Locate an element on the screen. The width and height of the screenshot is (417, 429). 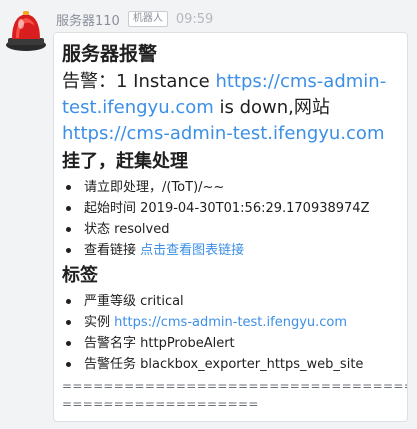
list-item-label: 状态 resolved is located at coordinates (127, 229).